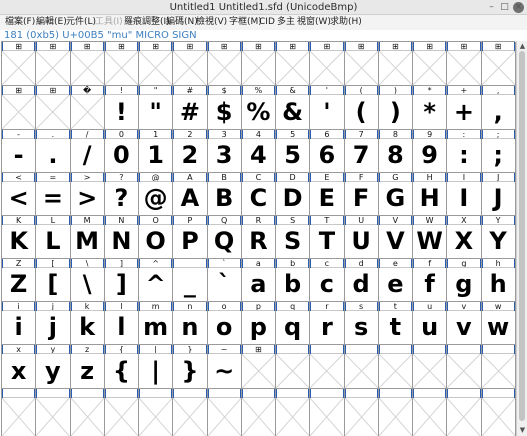 This screenshot has height=436, width=527. I want to click on menu-item: 工具(I), so click(109, 22).